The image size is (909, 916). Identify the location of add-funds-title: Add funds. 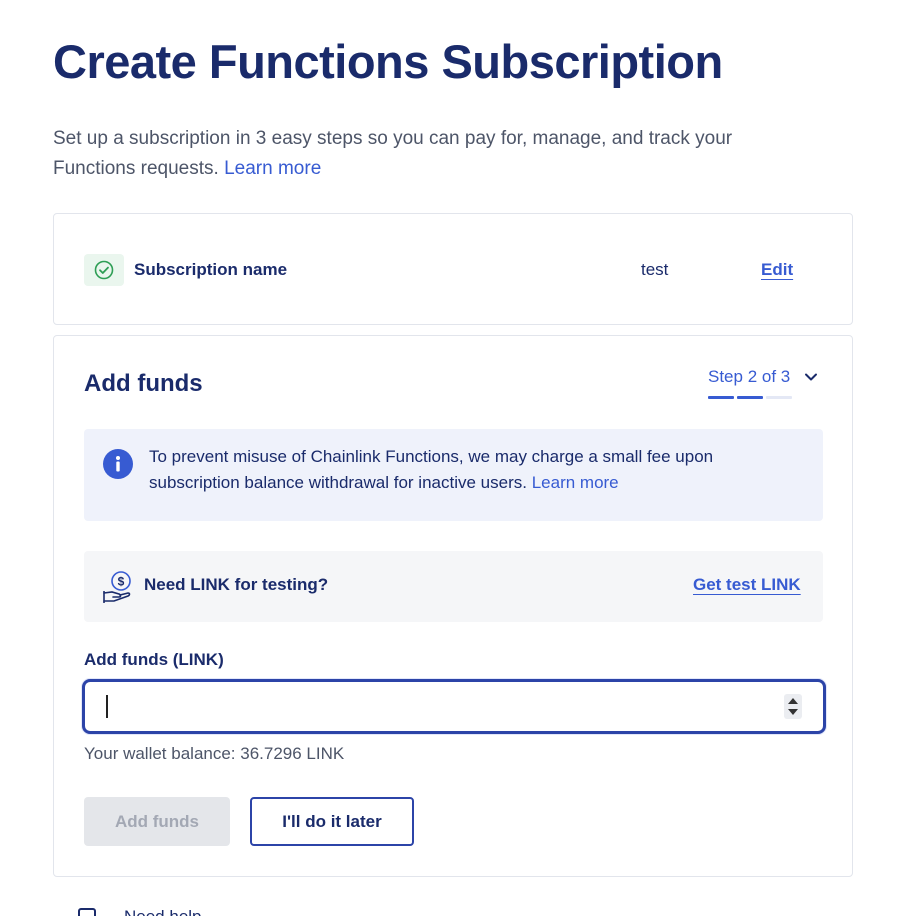
(143, 383).